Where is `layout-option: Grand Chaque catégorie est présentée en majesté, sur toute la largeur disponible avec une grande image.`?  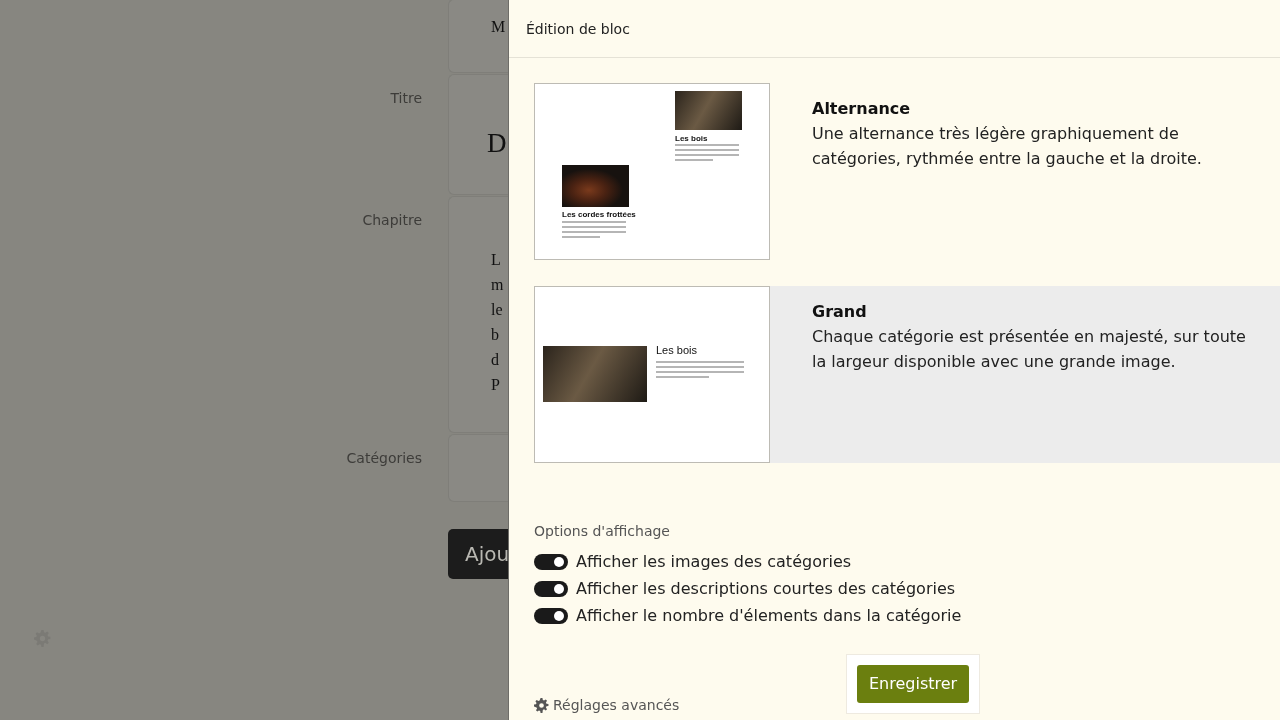
layout-option: Grand Chaque catégorie est présentée en majesté, sur toute la largeur disponible avec une grande image. is located at coordinates (1025, 374).